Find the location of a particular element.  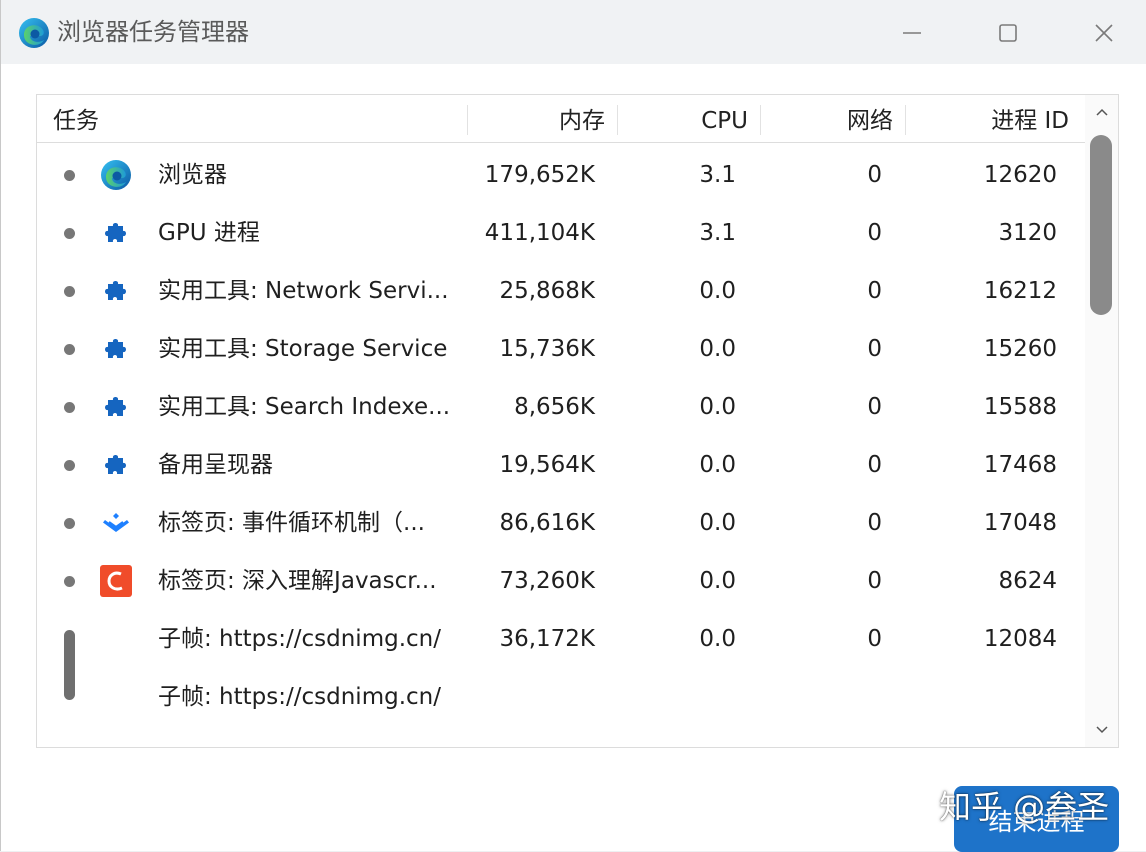

column-header-pid: 进程 ID is located at coordinates (993, 119).